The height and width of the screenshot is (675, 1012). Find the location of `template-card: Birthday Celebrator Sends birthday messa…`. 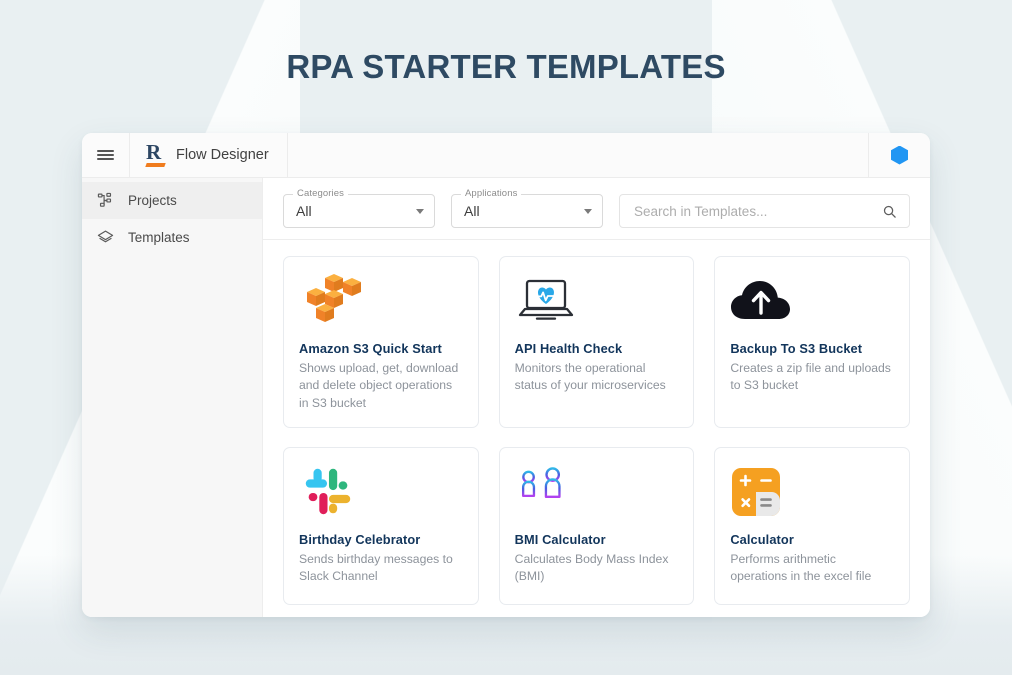

template-card: Birthday Celebrator Sends birthday messa… is located at coordinates (381, 525).